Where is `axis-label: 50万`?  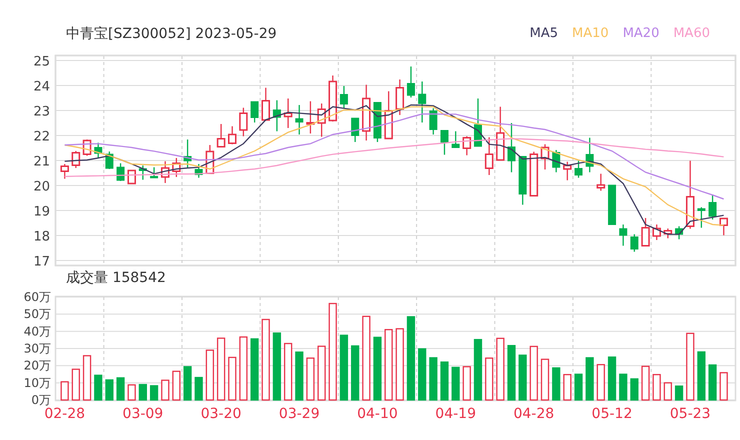 axis-label: 50万 is located at coordinates (37, 314).